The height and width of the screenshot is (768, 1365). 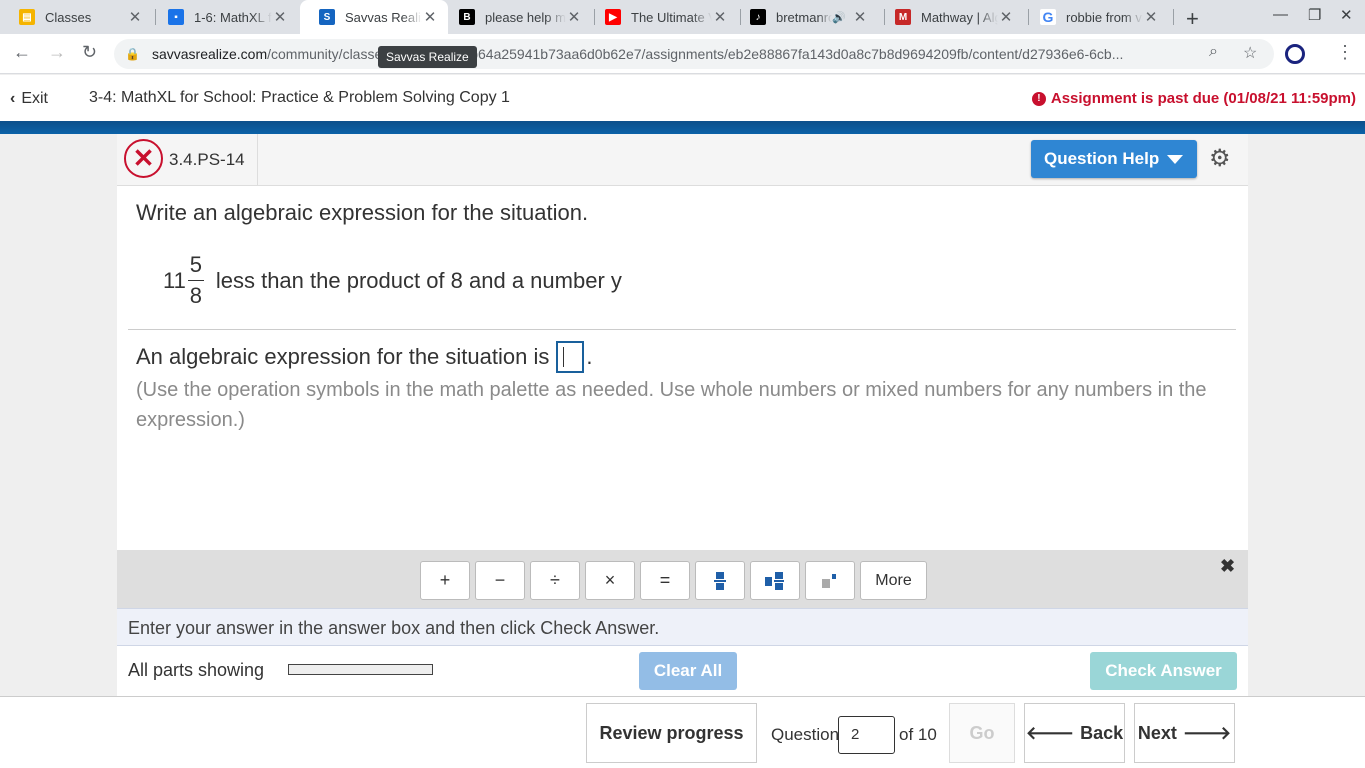 I want to click on answer-box, so click(x=570, y=357).